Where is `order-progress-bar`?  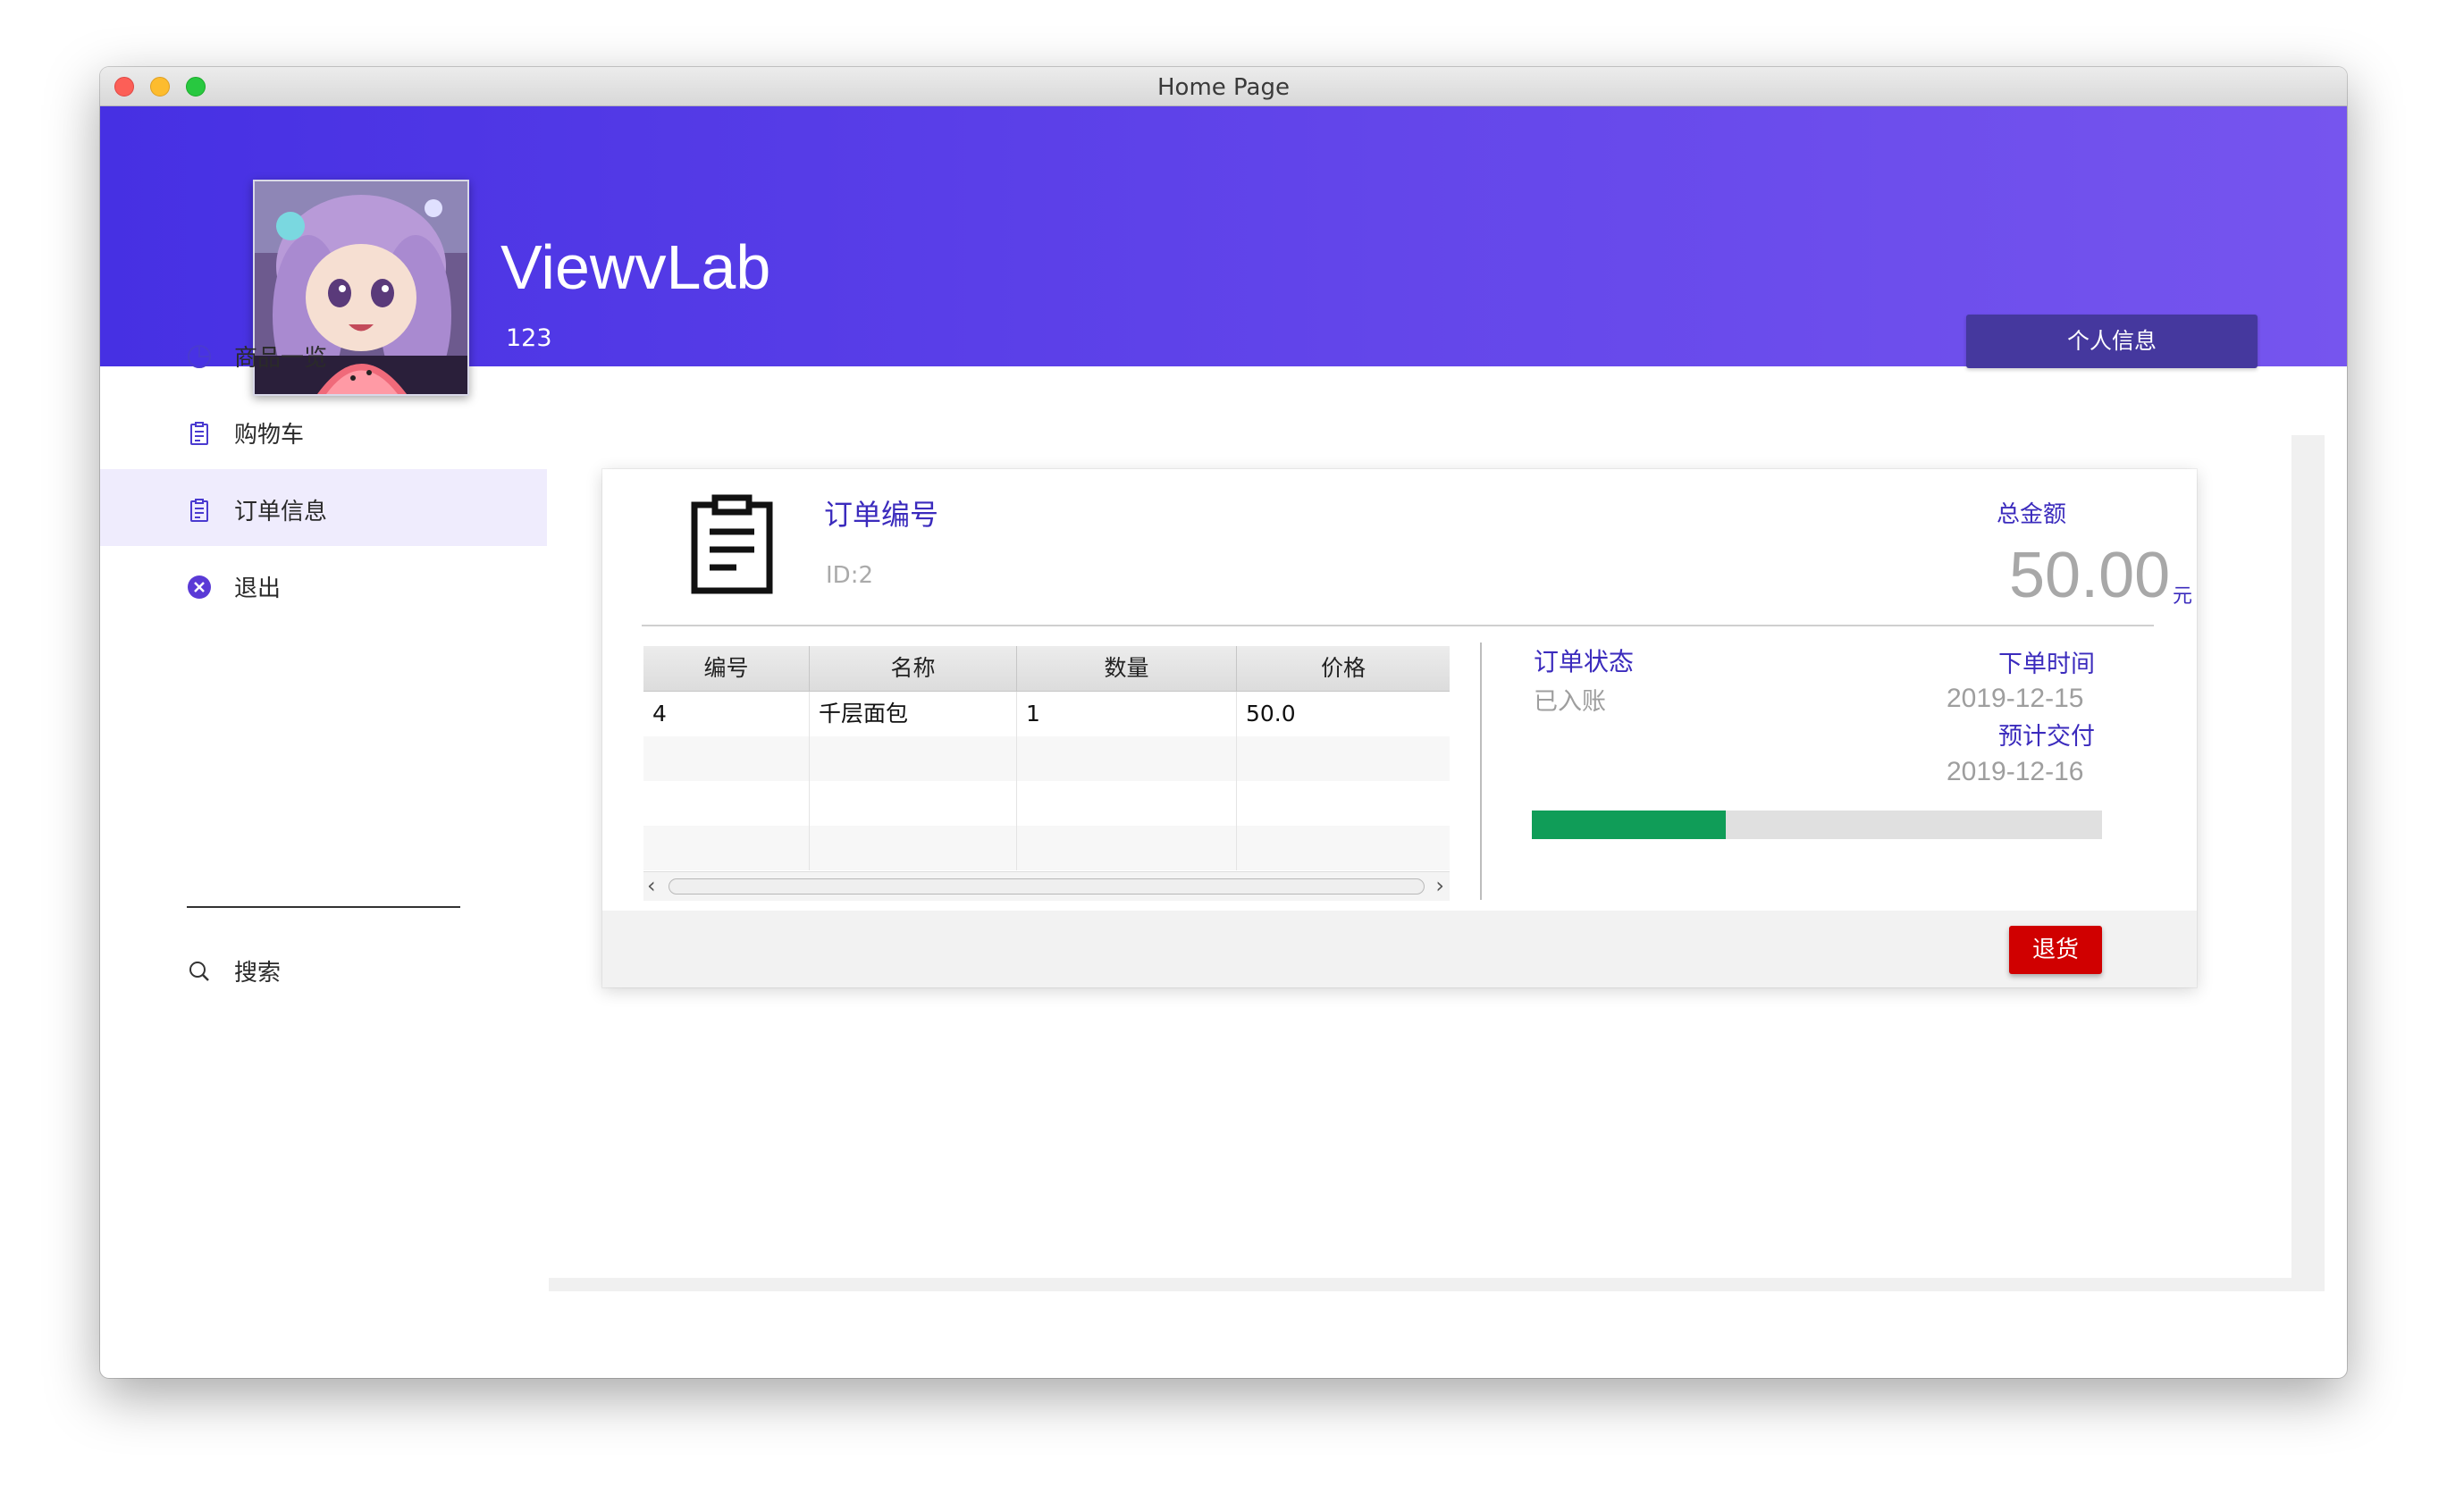
order-progress-bar is located at coordinates (1817, 825).